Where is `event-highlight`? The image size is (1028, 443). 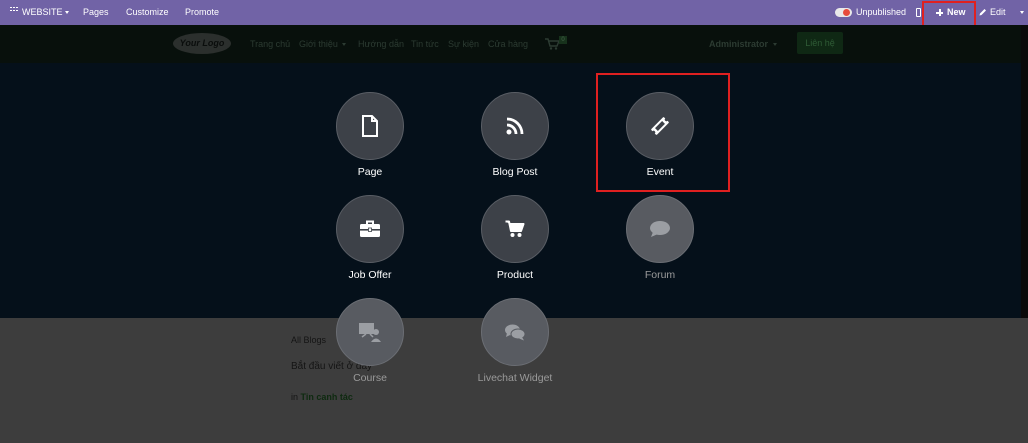
event-highlight is located at coordinates (663, 132).